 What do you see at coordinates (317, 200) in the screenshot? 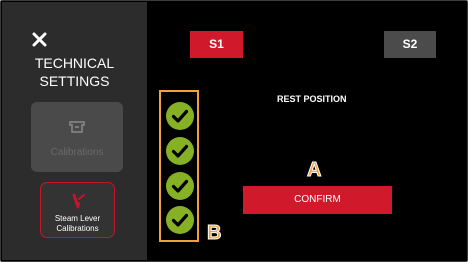
I see `confirm-button: CONFIRM` at bounding box center [317, 200].